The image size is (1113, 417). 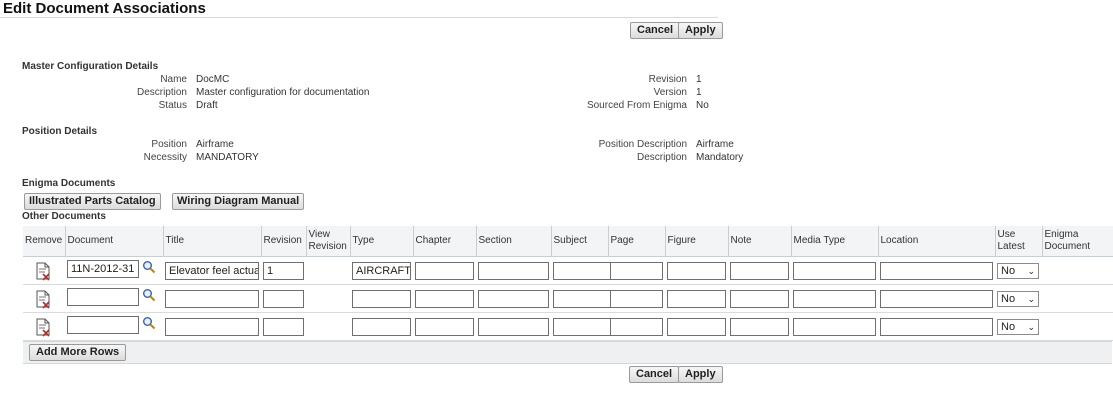 I want to click on position-label: Position, so click(x=169, y=144).